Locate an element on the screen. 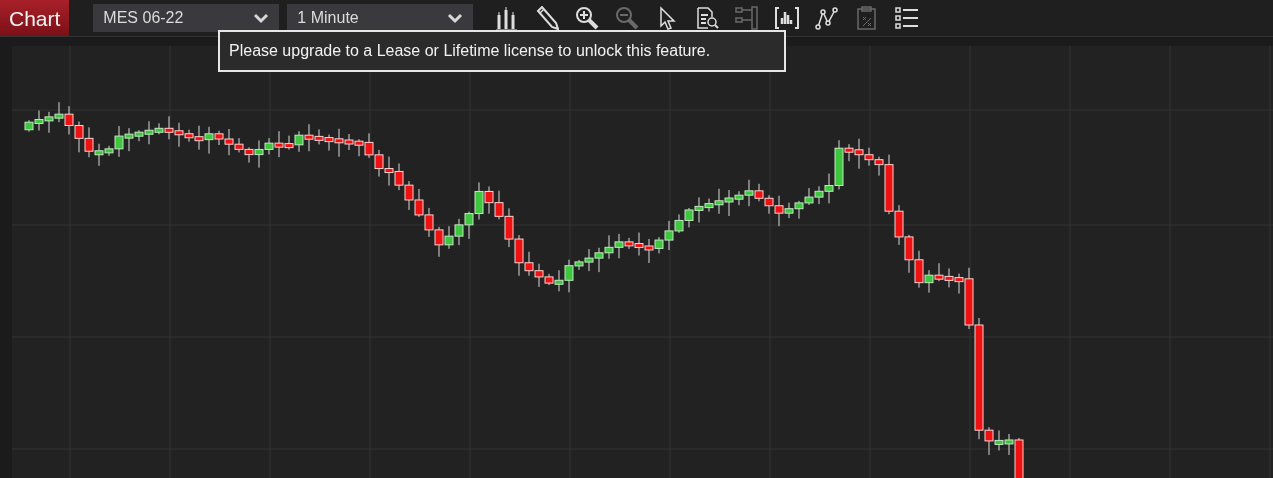  chart-title: Chart is located at coordinates (35, 18).